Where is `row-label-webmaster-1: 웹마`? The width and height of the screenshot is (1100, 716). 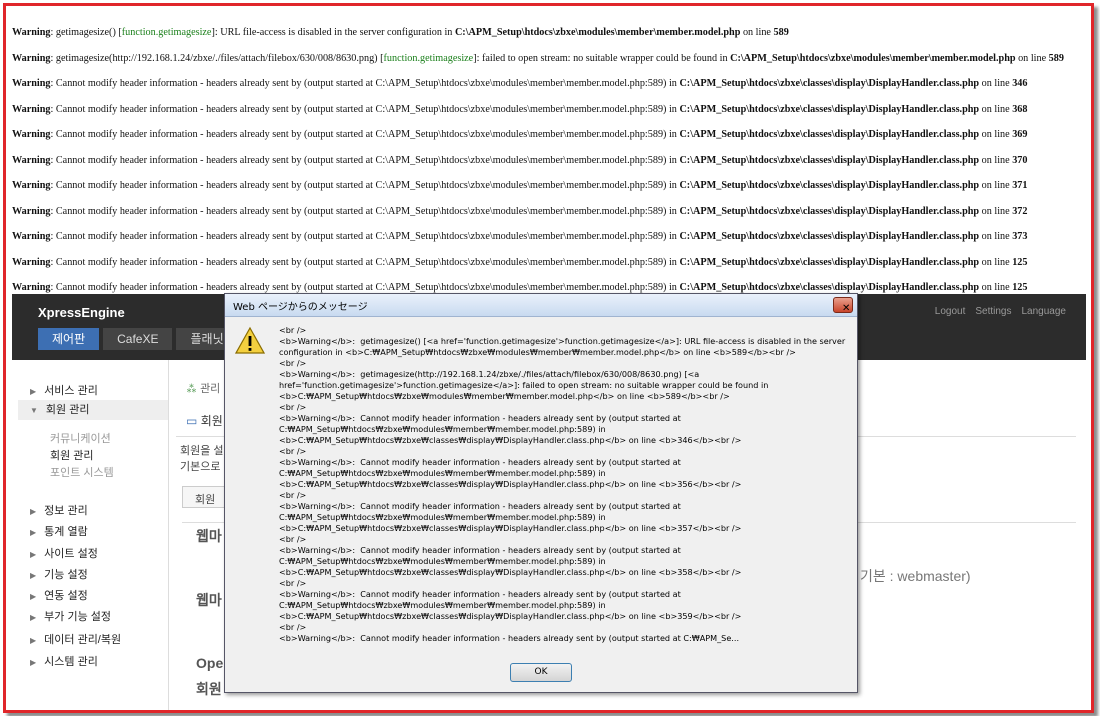 row-label-webmaster-1: 웹마 is located at coordinates (209, 536).